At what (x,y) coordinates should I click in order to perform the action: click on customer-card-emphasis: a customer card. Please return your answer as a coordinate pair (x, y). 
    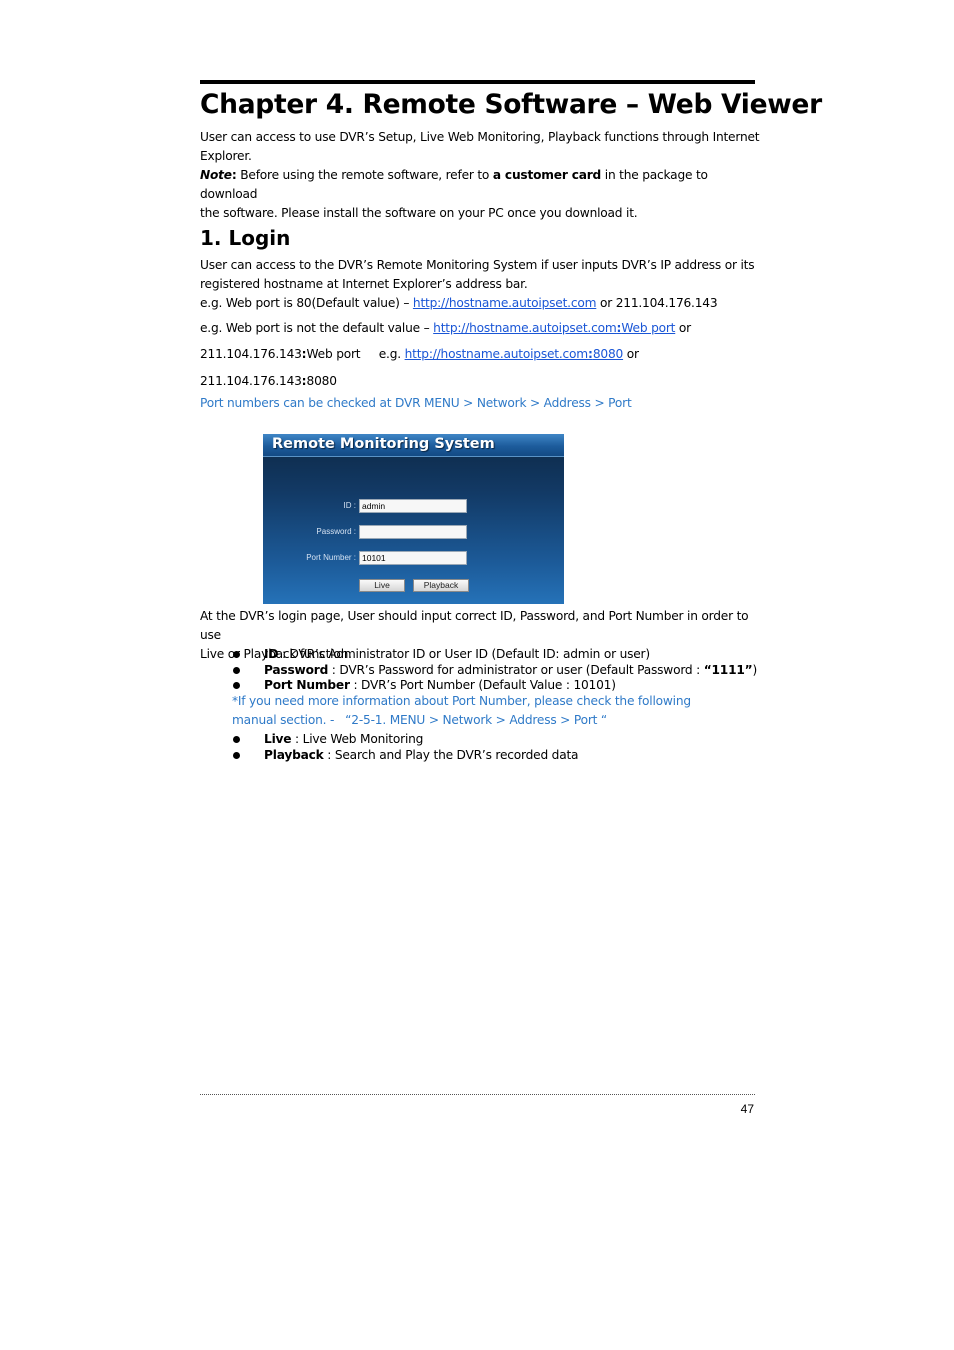
    Looking at the image, I should click on (547, 175).